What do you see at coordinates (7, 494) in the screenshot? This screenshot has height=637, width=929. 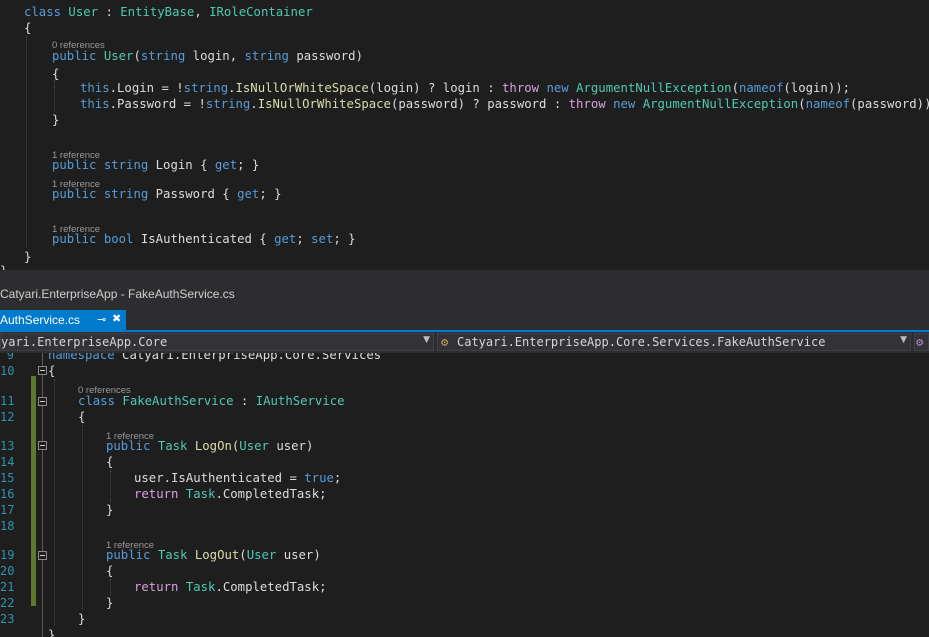 I see `line-number: 16` at bounding box center [7, 494].